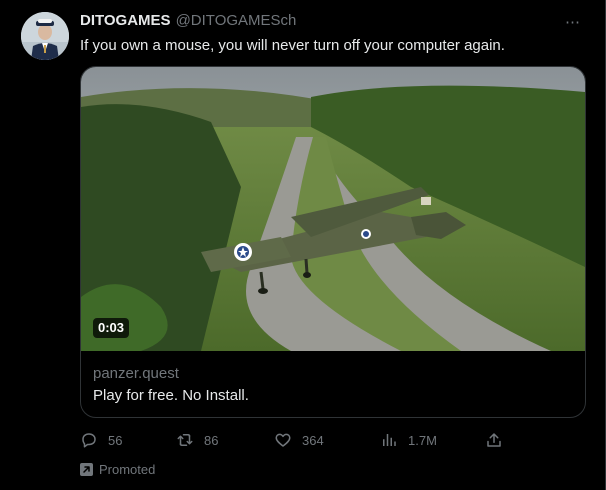 This screenshot has width=606, height=490. I want to click on like-count: 364, so click(313, 440).